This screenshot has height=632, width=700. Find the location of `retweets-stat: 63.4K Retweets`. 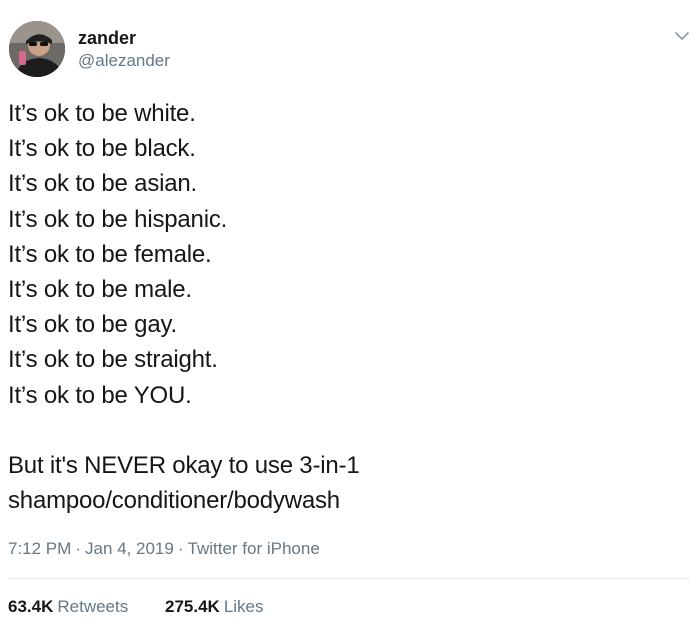

retweets-stat: 63.4K Retweets is located at coordinates (68, 607).